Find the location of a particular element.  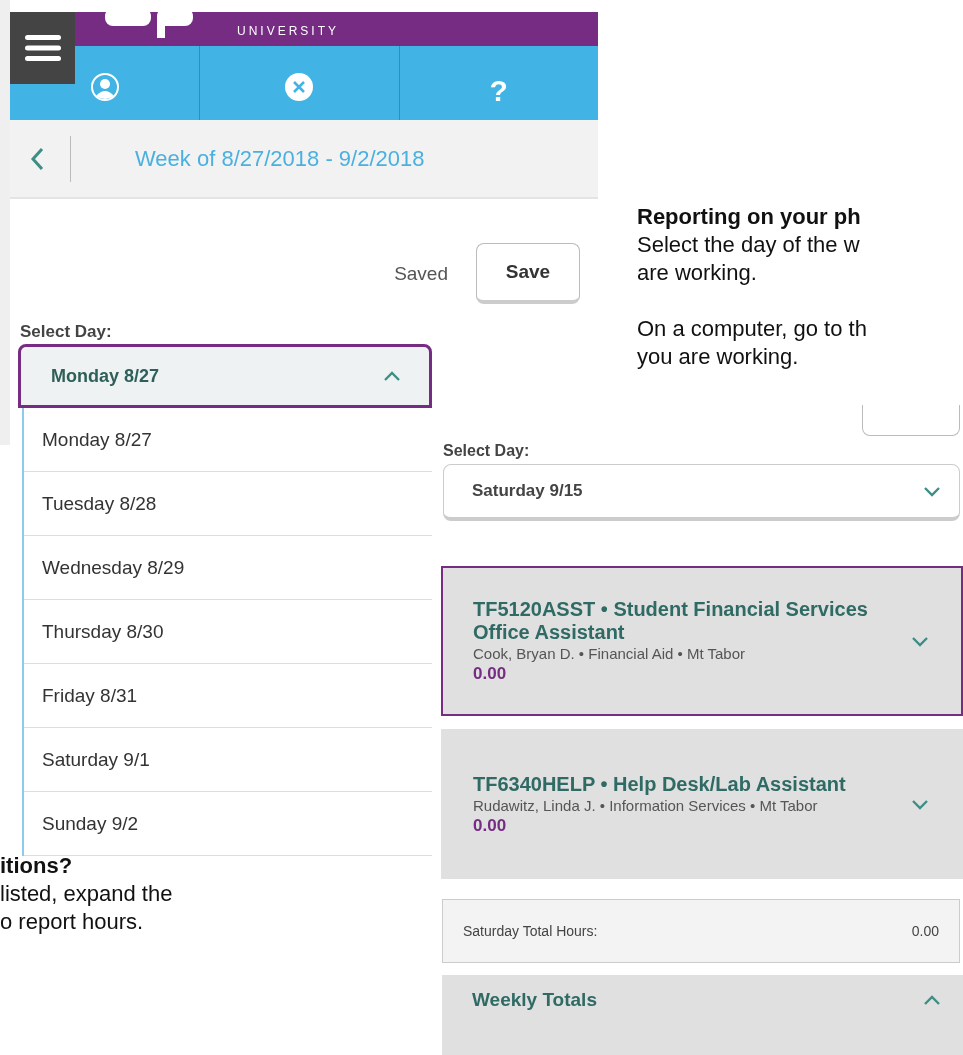

position-details: Cook, Bryan D. • Financial Aid • Mt Tabor is located at coordinates (609, 654).